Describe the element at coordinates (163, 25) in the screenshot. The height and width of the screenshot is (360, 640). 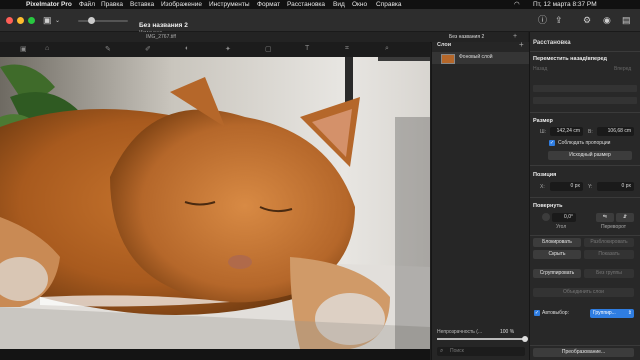
I see `document-title: Без названия 2` at that location.